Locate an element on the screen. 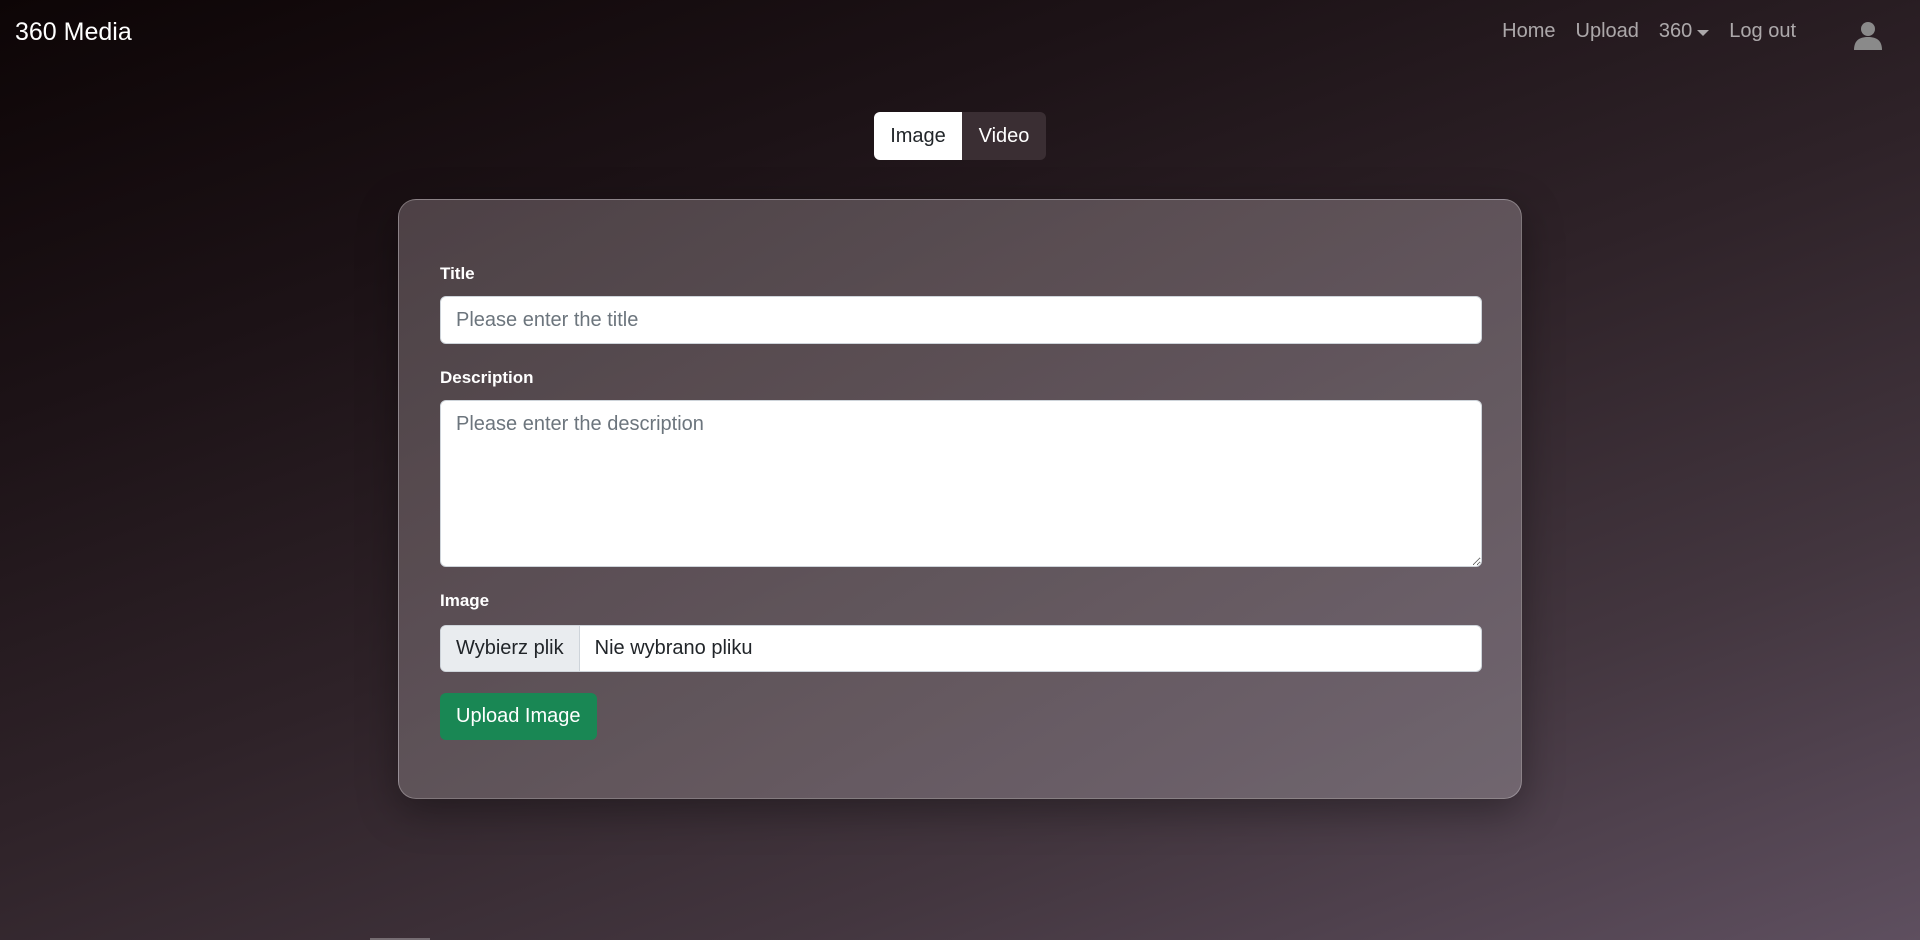 This screenshot has width=1920, height=940. image-file-input: Wybierz plik Nie wybrano pliku is located at coordinates (961, 648).